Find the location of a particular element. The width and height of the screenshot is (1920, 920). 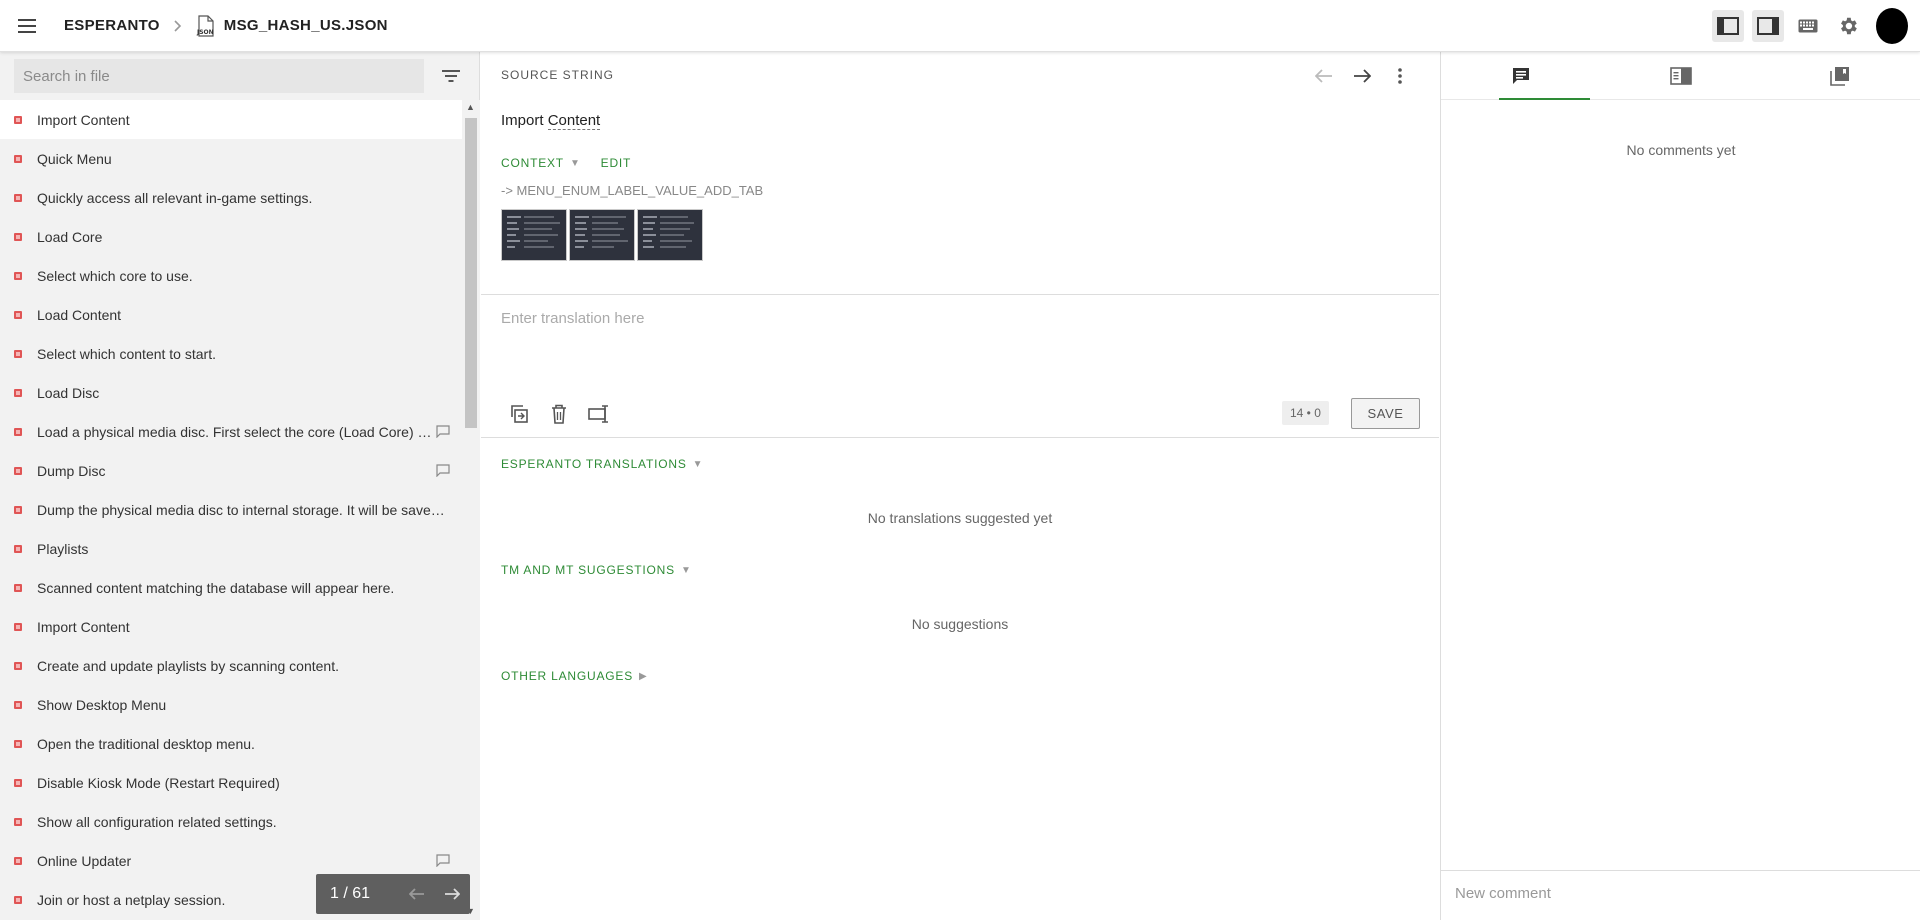

save-button: SAVE is located at coordinates (1385, 413).